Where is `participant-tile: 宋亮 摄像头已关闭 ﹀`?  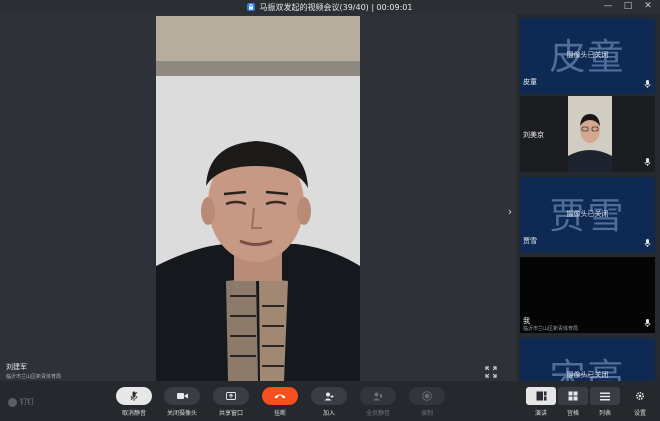
participant-tile: 宋亮 摄像头已关闭 ﹀ is located at coordinates (587, 359).